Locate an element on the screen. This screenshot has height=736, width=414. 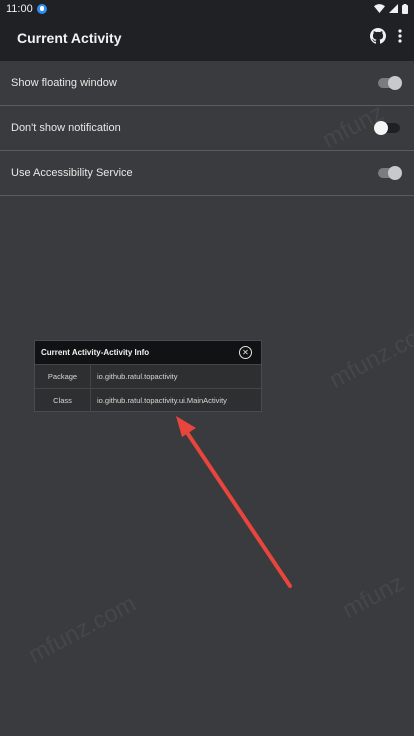
setting-show-floating-window: Show floating window is located at coordinates (207, 83).